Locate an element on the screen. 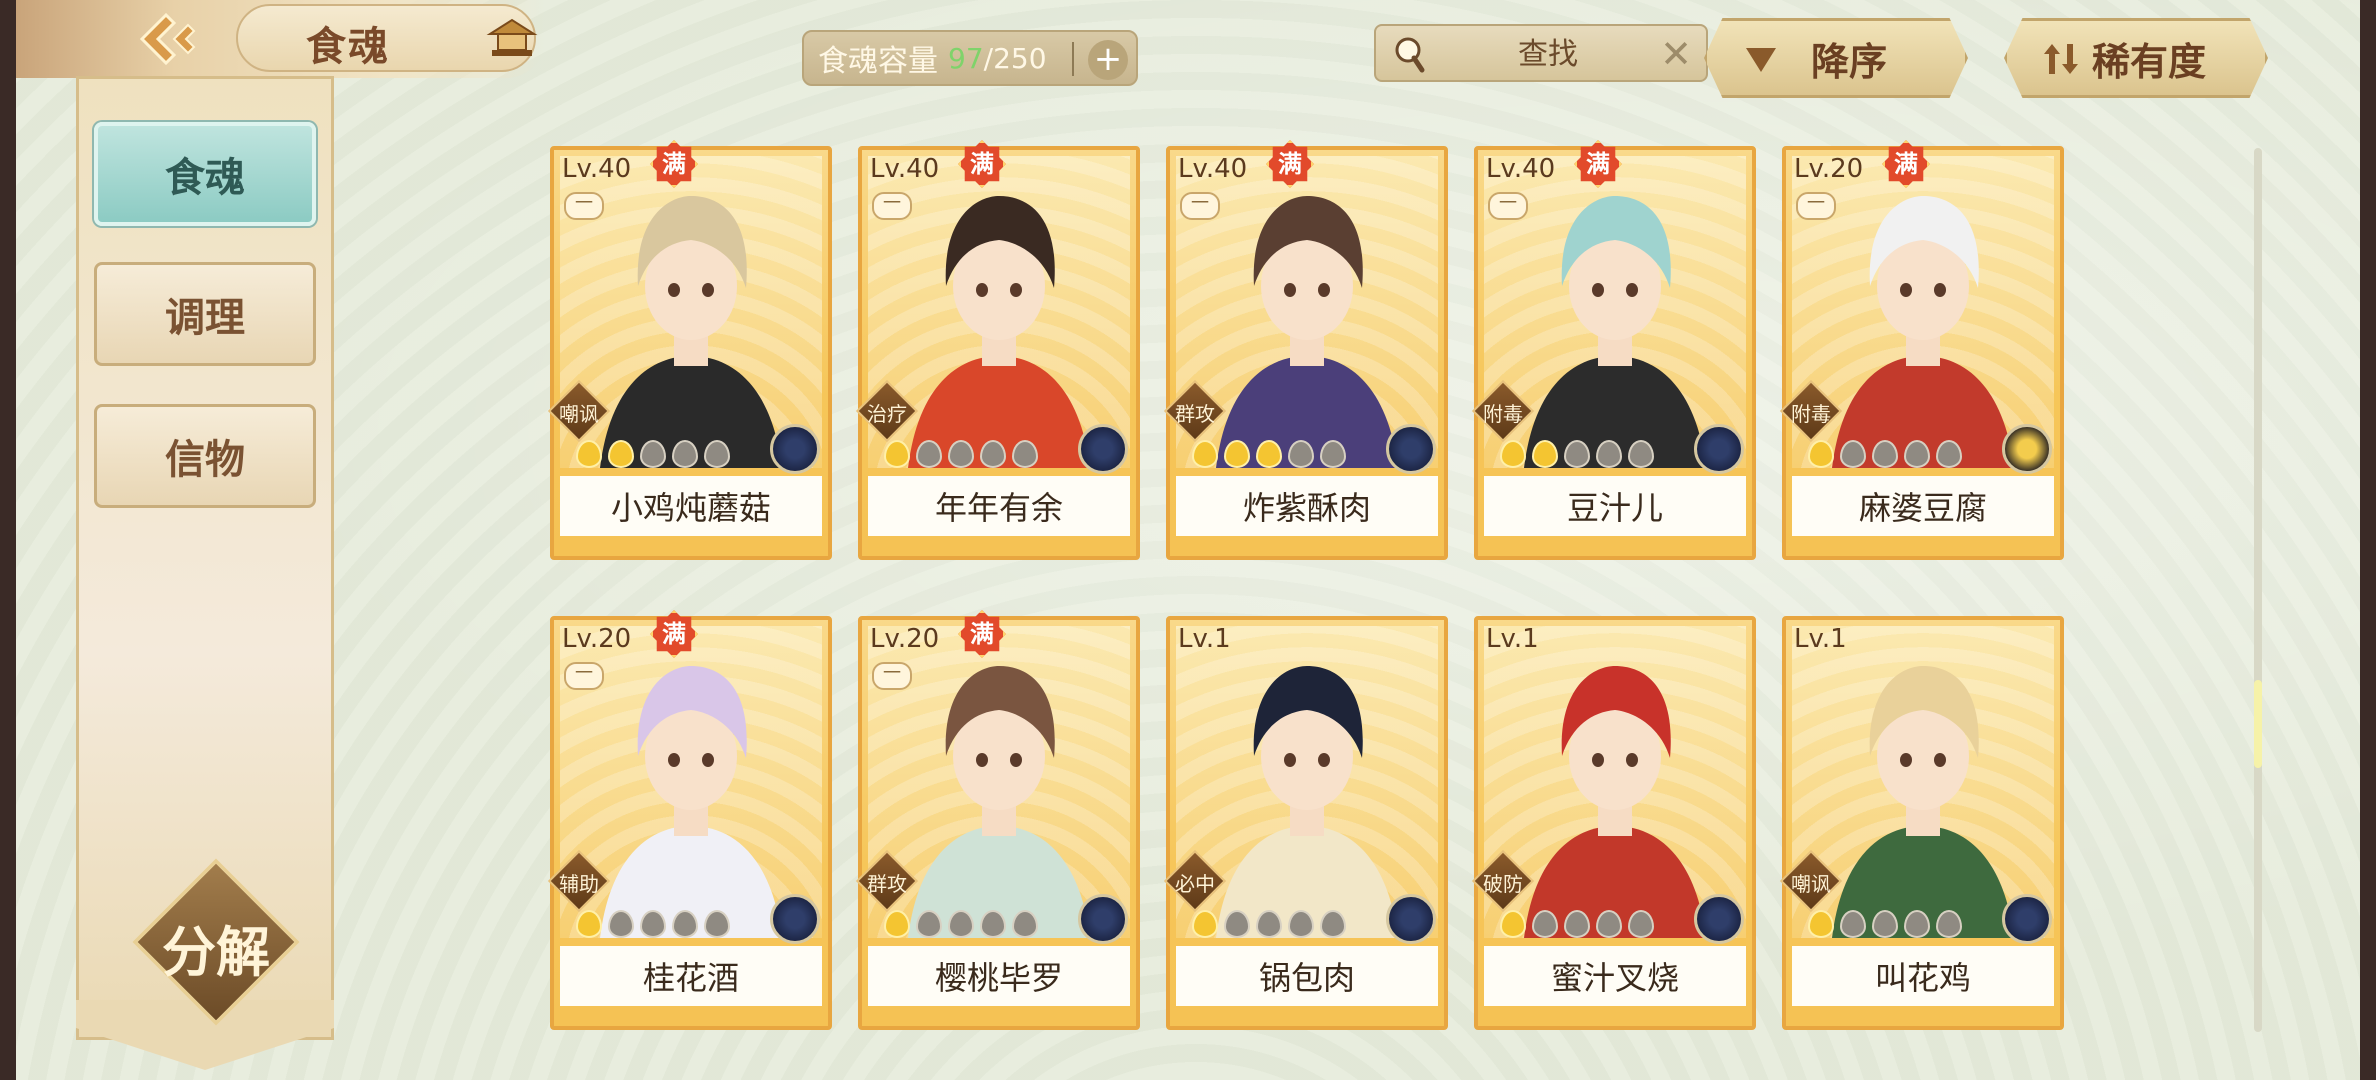 This screenshot has width=2376, height=1080. role-label: 嘲讽 is located at coordinates (1811, 884).